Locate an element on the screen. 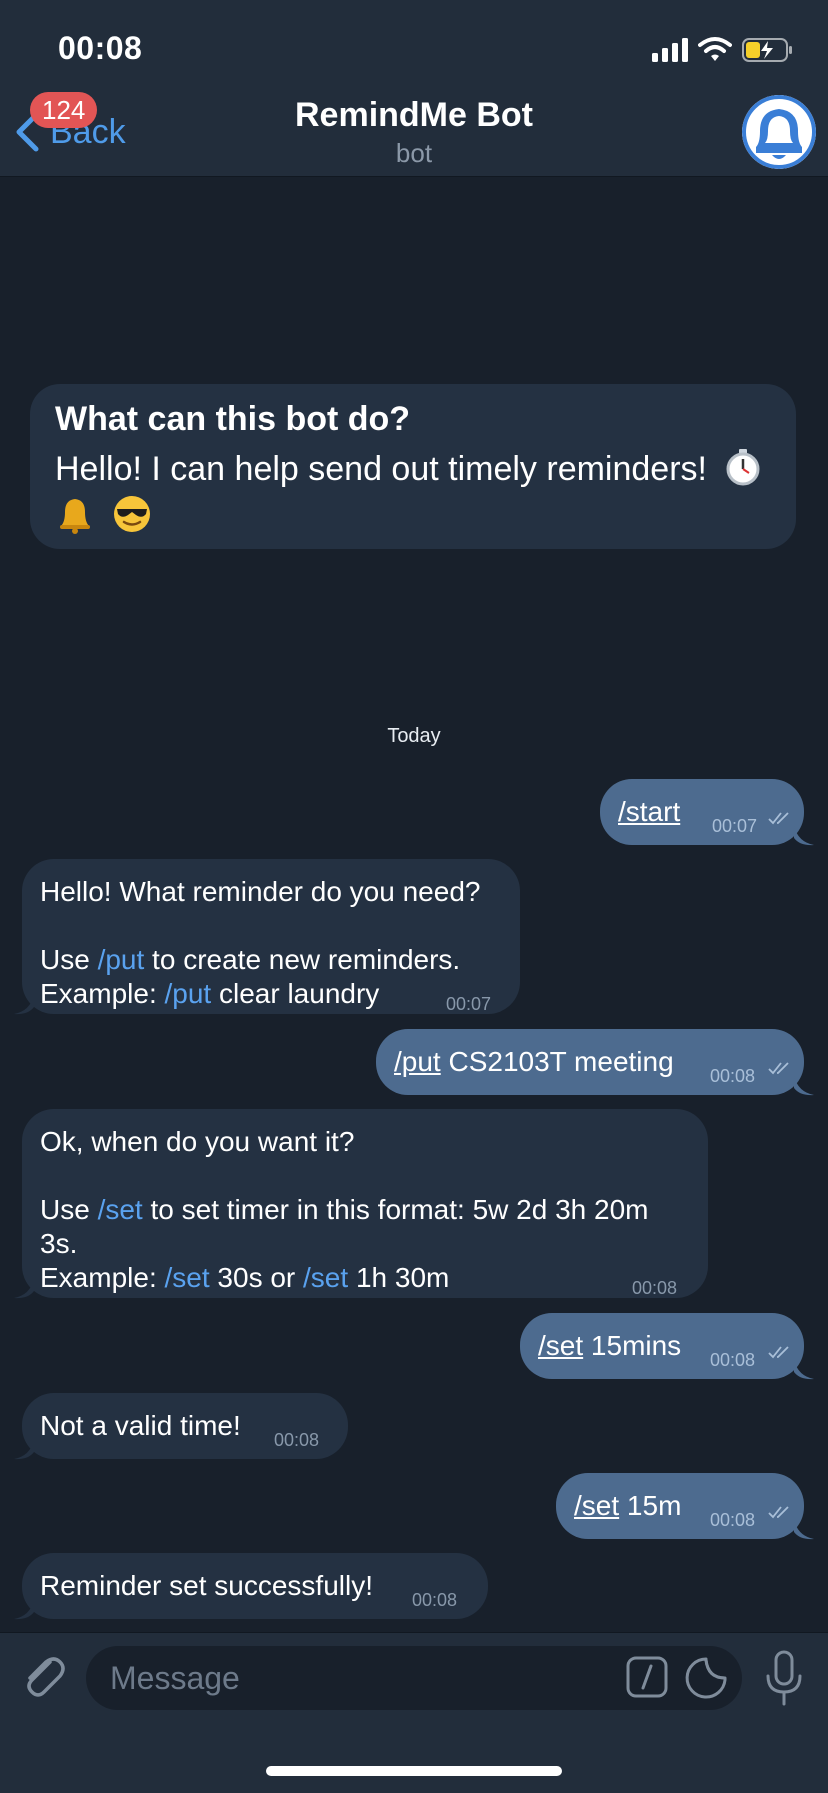  paperclip-icon is located at coordinates (43, 1675).